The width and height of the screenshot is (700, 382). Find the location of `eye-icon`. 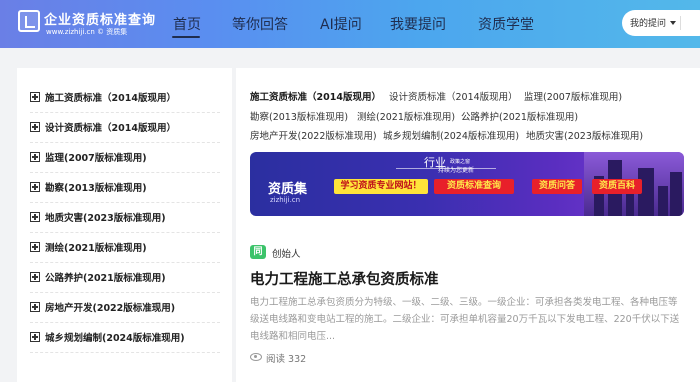

eye-icon is located at coordinates (256, 357).